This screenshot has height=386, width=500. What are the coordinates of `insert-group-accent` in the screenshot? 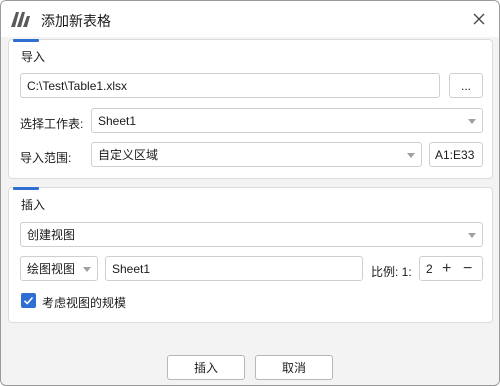 It's located at (26, 188).